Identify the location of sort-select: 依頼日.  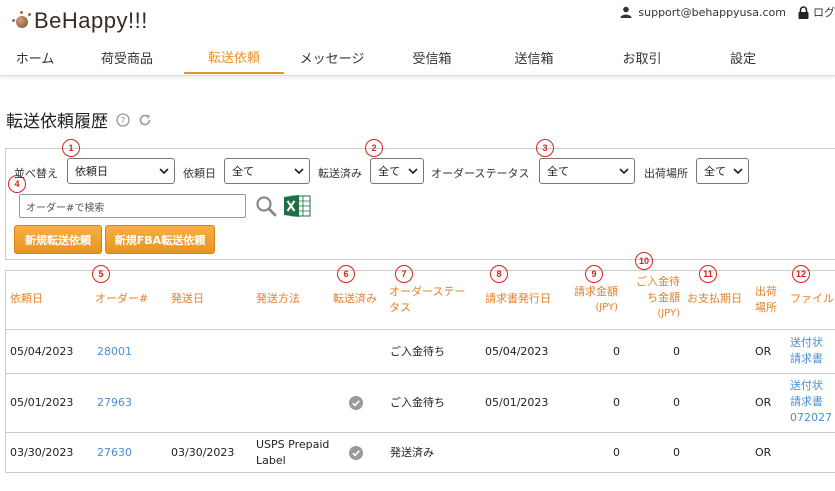
(121, 171).